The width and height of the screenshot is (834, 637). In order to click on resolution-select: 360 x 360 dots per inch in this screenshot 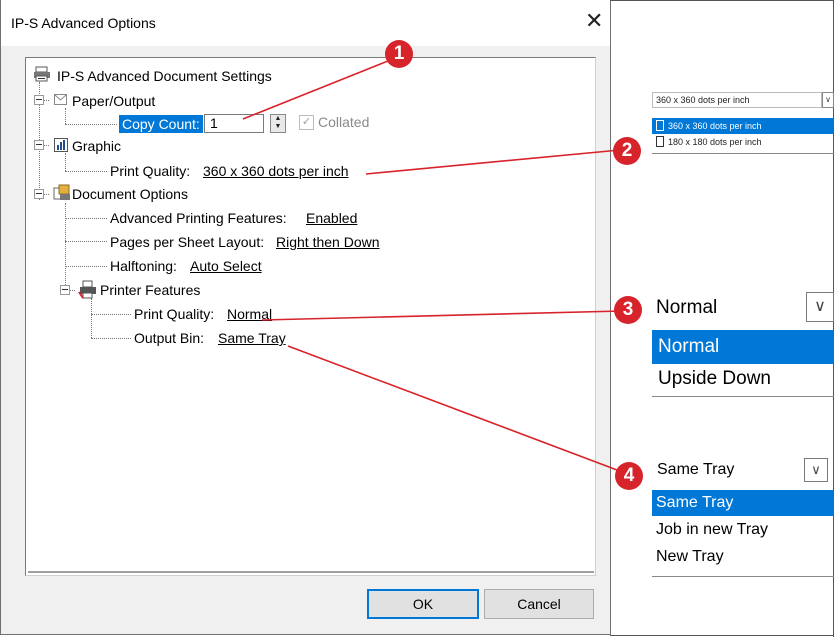, I will do `click(737, 100)`.